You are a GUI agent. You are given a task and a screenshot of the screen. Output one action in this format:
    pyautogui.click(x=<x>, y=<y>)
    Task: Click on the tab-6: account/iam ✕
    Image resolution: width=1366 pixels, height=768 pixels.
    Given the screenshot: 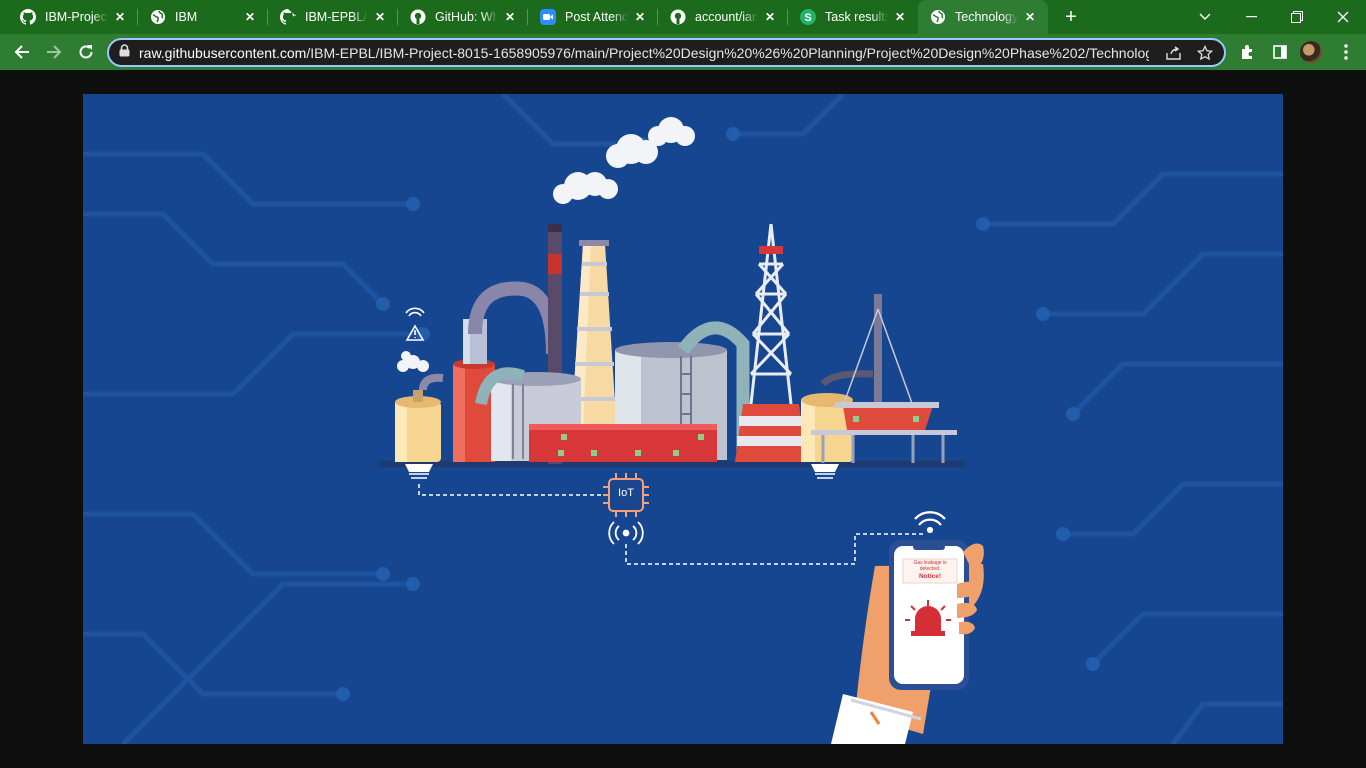 What is the action you would take?
    pyautogui.click(x=723, y=17)
    